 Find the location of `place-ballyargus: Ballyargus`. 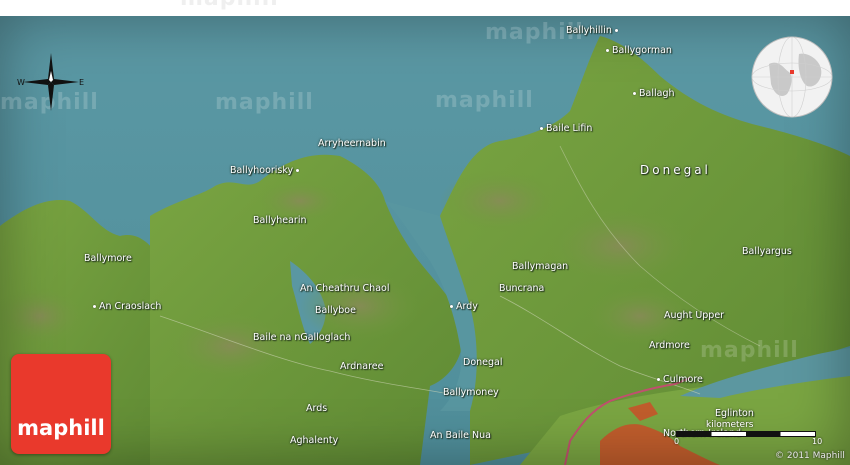

place-ballyargus: Ballyargus is located at coordinates (767, 251).